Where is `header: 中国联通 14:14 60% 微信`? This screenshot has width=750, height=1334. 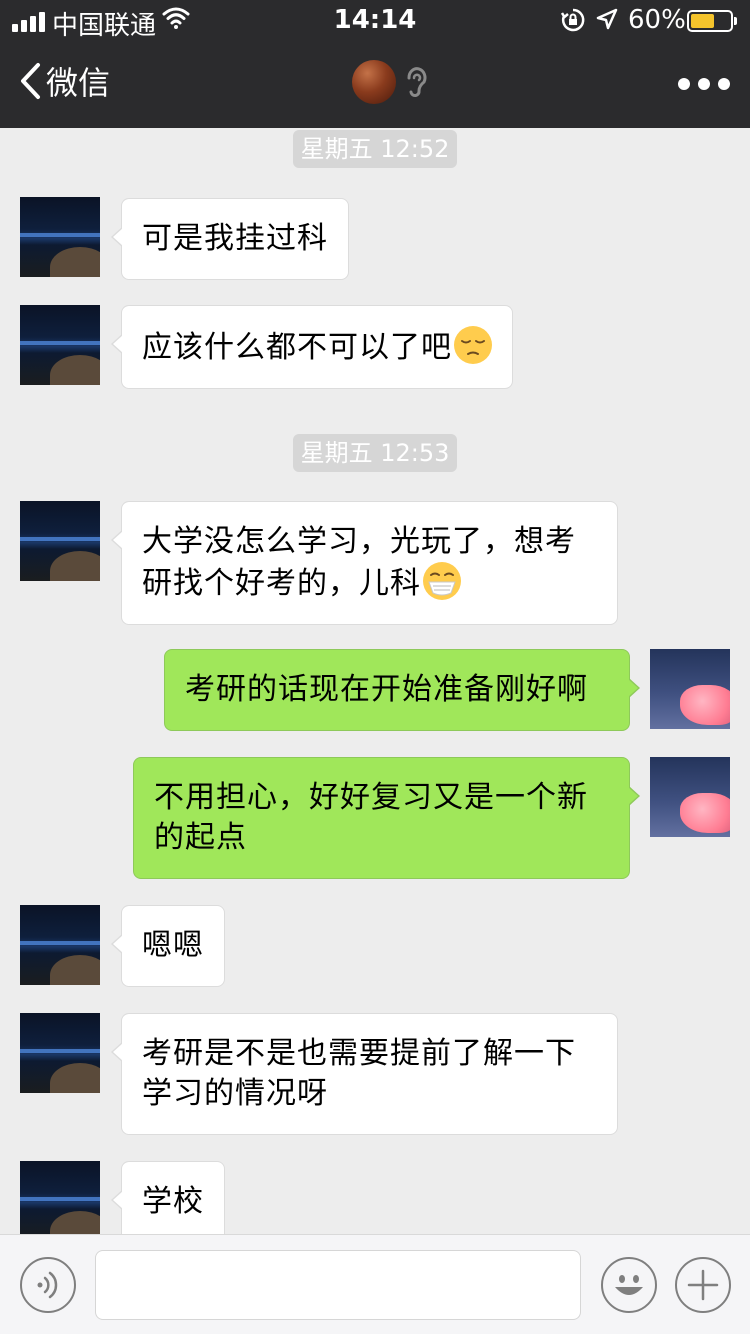 header: 中国联通 14:14 60% 微信 is located at coordinates (375, 64).